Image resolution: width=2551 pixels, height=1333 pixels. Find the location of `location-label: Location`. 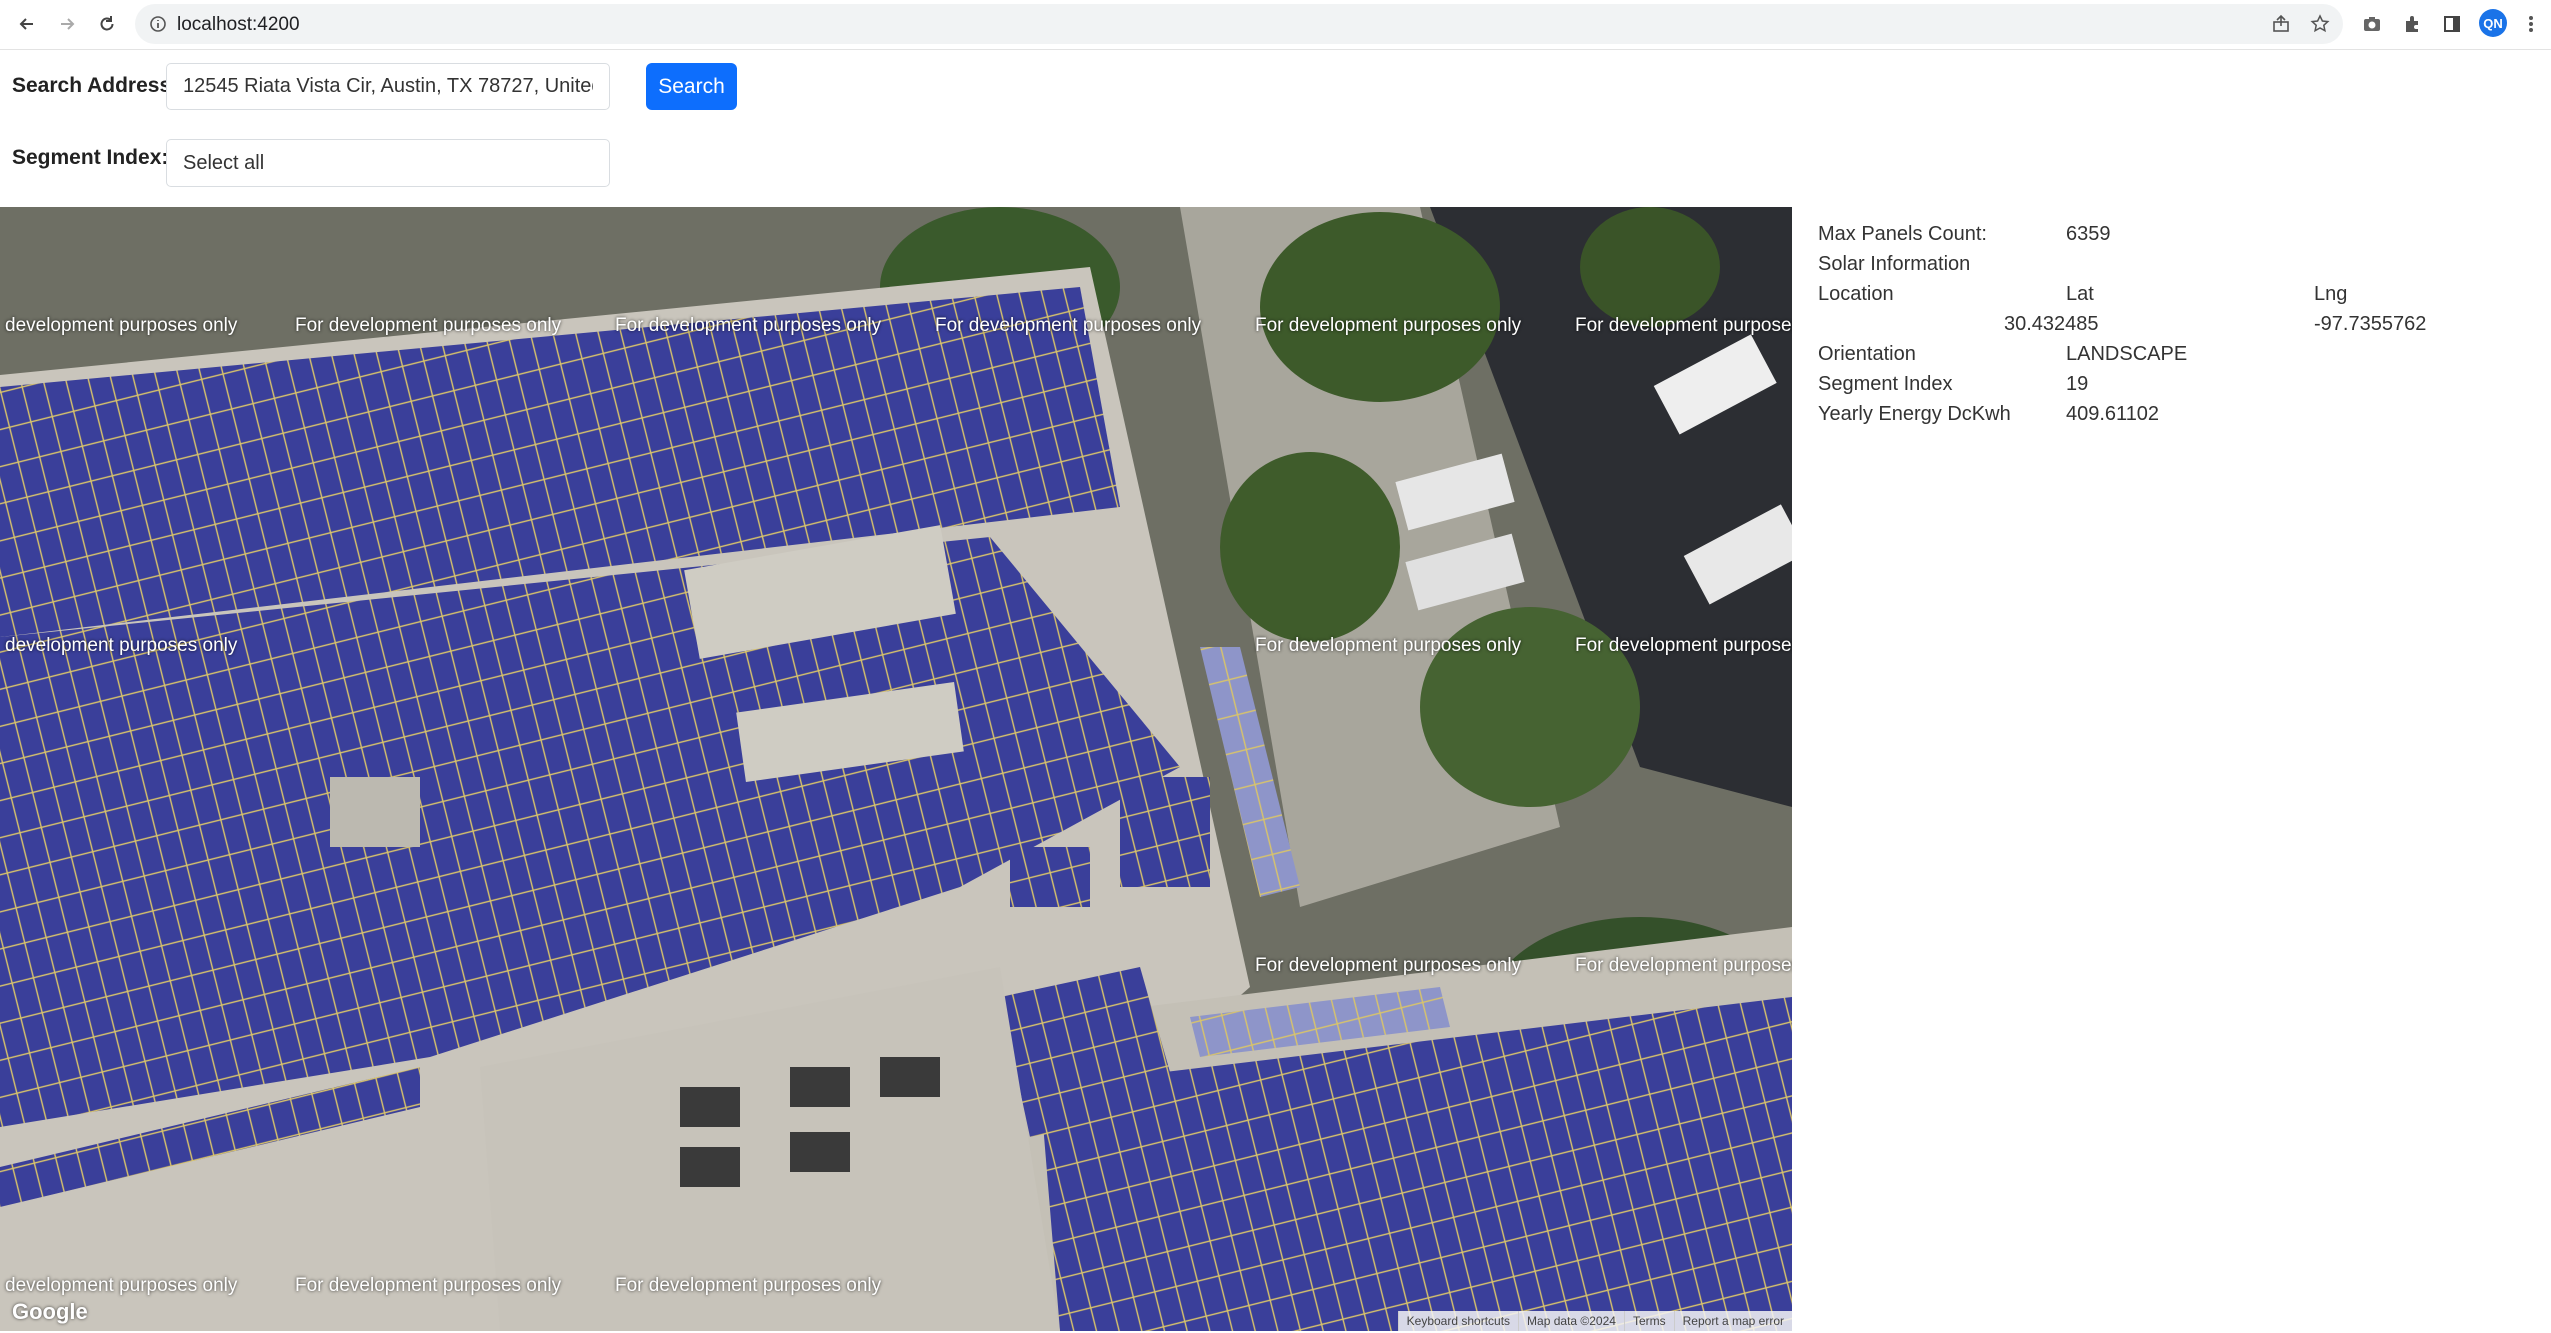

location-label: Location is located at coordinates (1856, 294).